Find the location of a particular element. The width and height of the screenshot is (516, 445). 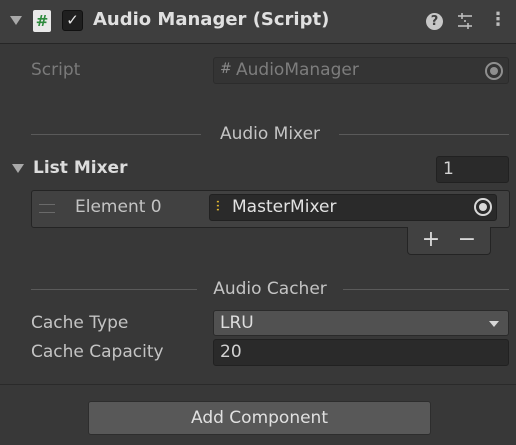

list-add-button: + is located at coordinates (431, 240).